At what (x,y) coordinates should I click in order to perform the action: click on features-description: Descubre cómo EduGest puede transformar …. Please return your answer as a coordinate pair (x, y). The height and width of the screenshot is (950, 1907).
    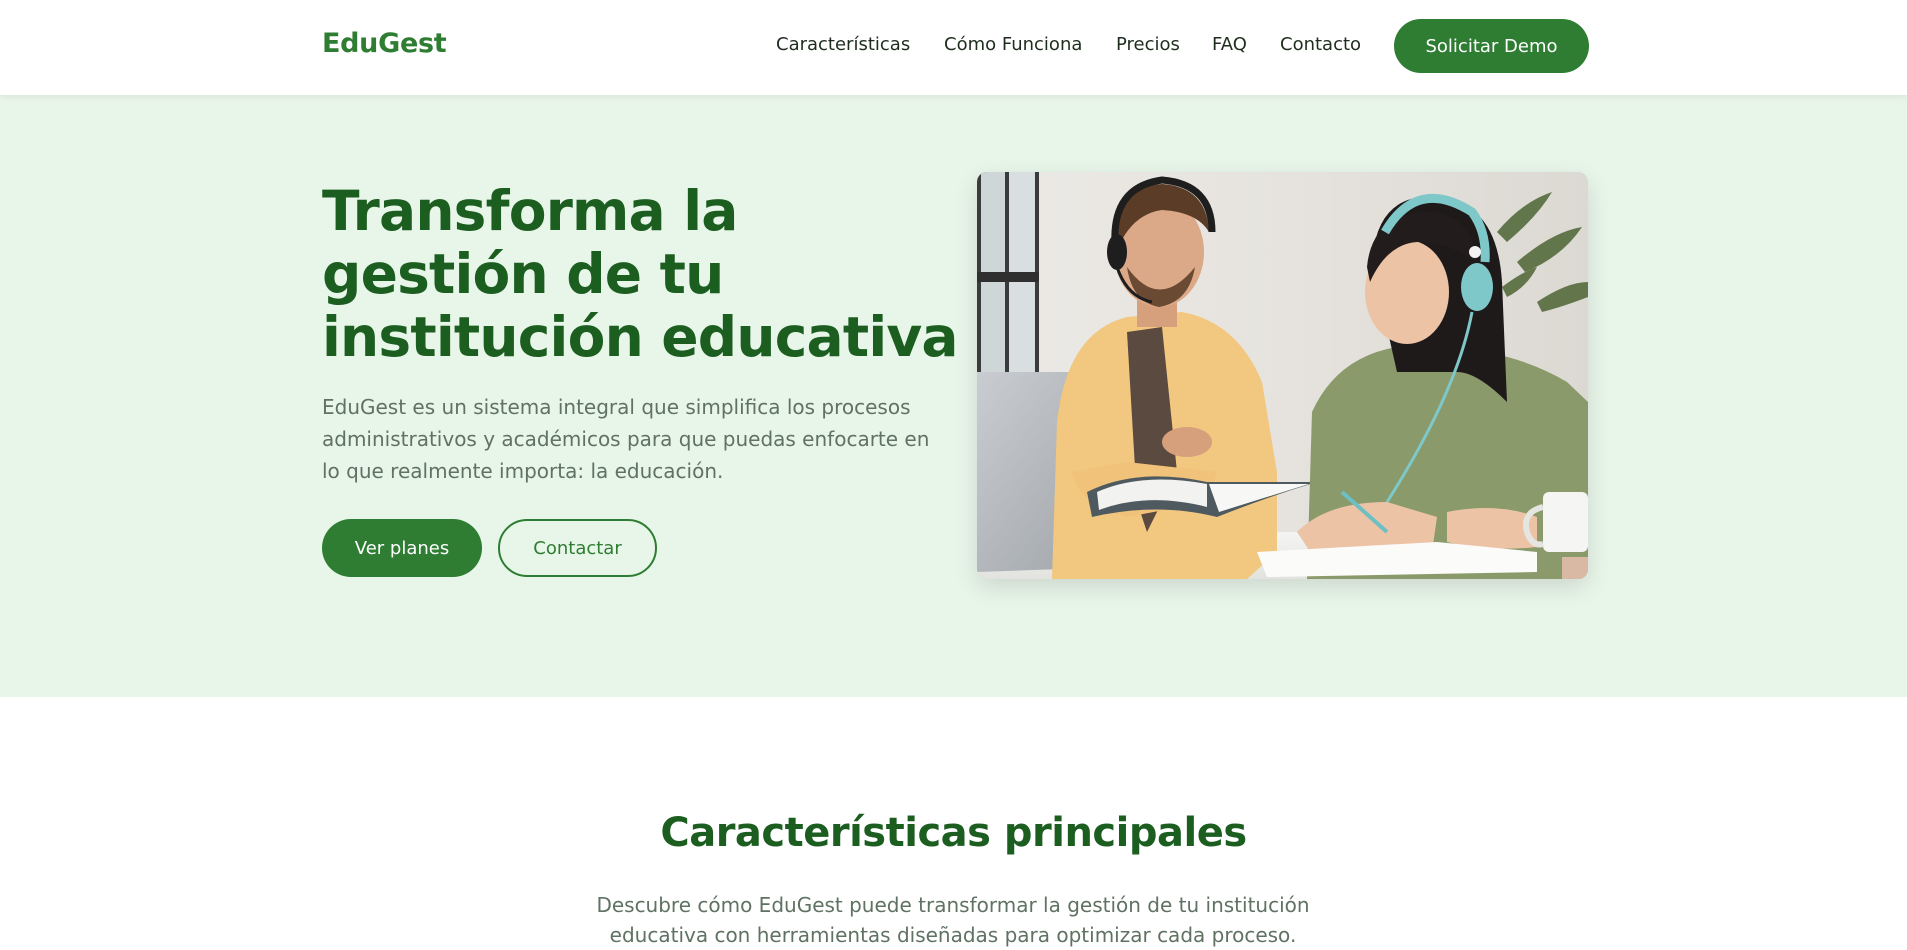
    Looking at the image, I should click on (953, 920).